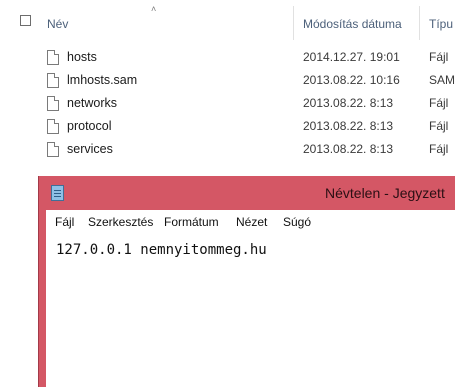 The height and width of the screenshot is (387, 455). What do you see at coordinates (57, 193) in the screenshot?
I see `notepad-icon` at bounding box center [57, 193].